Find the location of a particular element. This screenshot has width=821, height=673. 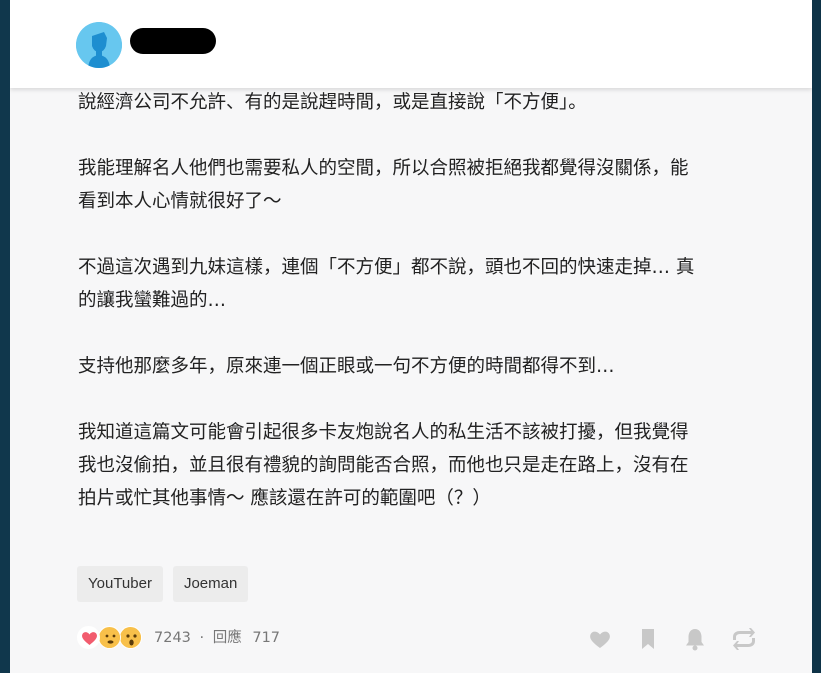

post-text-line: 我能理解名人他們也需要私人的空間，所以合照被拒絕我都覺得沒關係，能 is located at coordinates (383, 168).